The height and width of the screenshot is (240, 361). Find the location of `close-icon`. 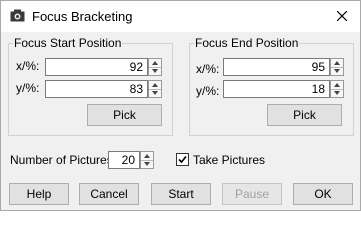

close-icon is located at coordinates (342, 16).